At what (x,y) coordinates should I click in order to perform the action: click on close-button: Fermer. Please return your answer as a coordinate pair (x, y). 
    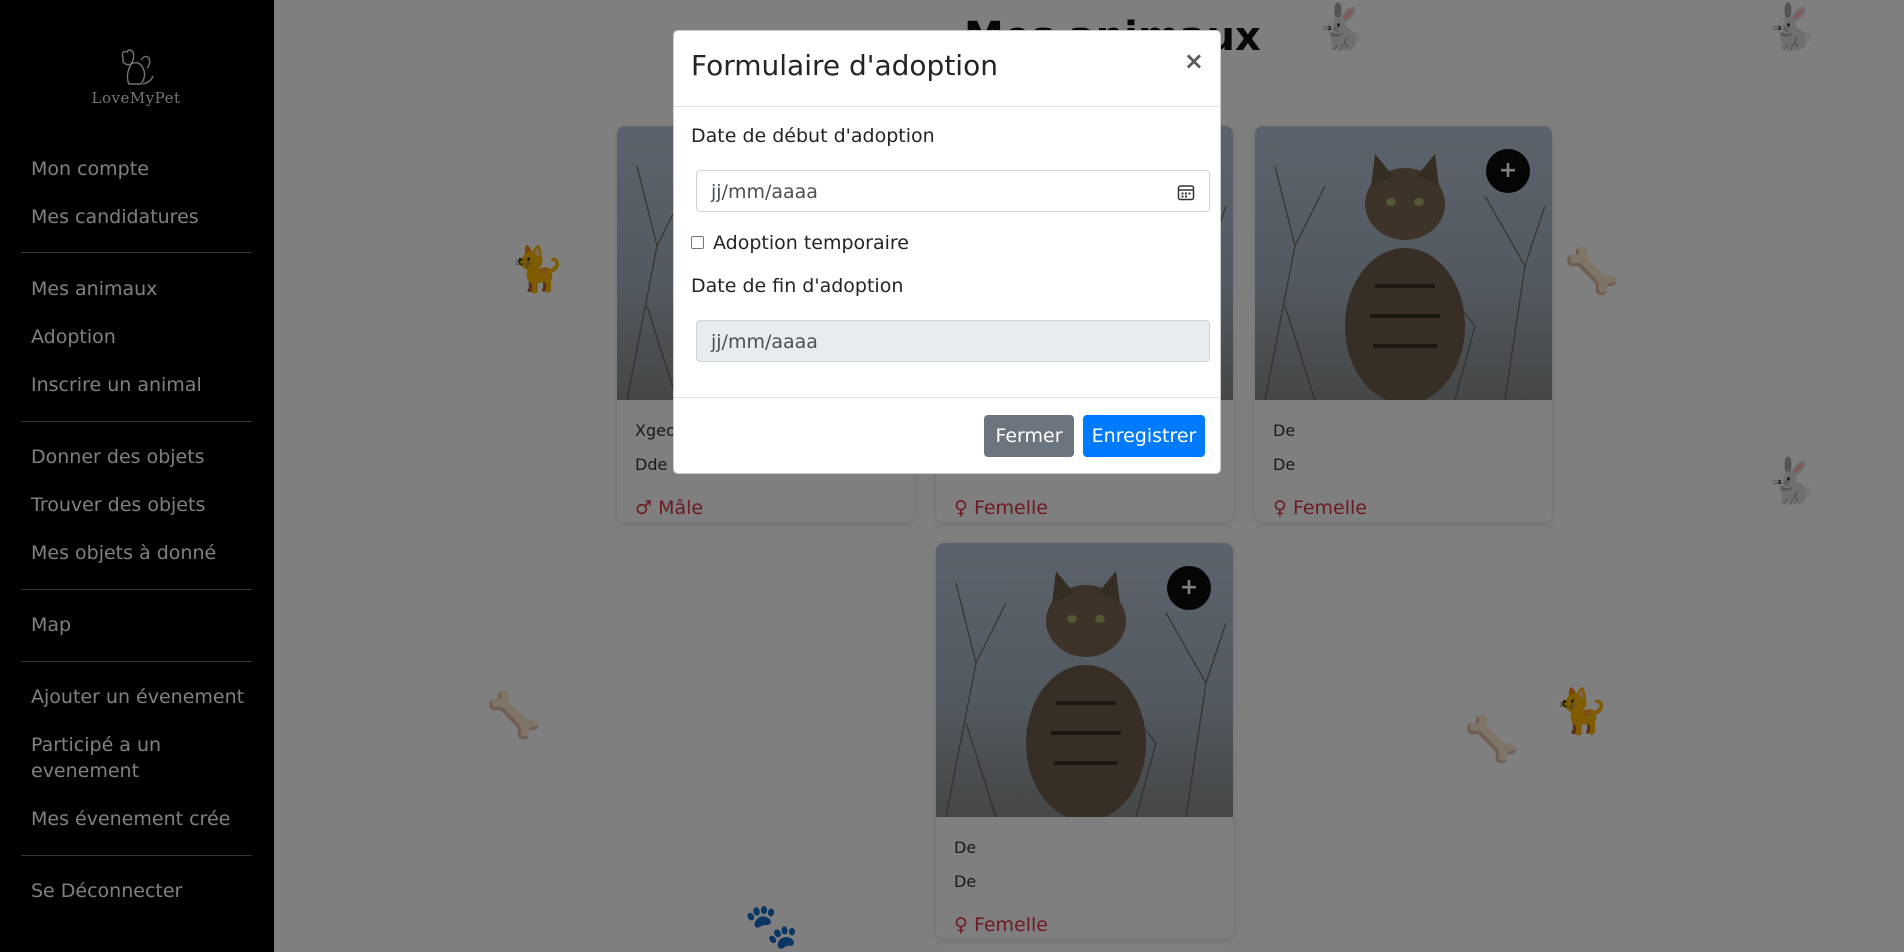
    Looking at the image, I should click on (1029, 436).